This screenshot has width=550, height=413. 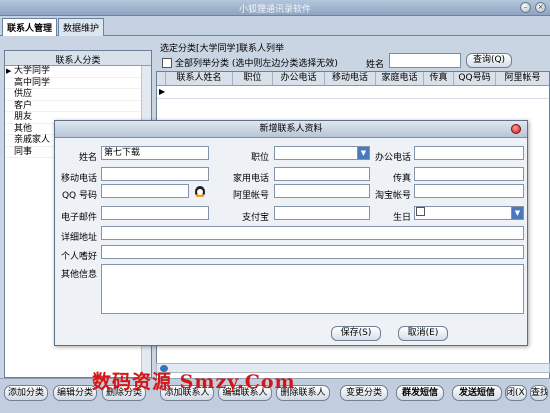 I want to click on birthday-checkbox, so click(x=420, y=211).